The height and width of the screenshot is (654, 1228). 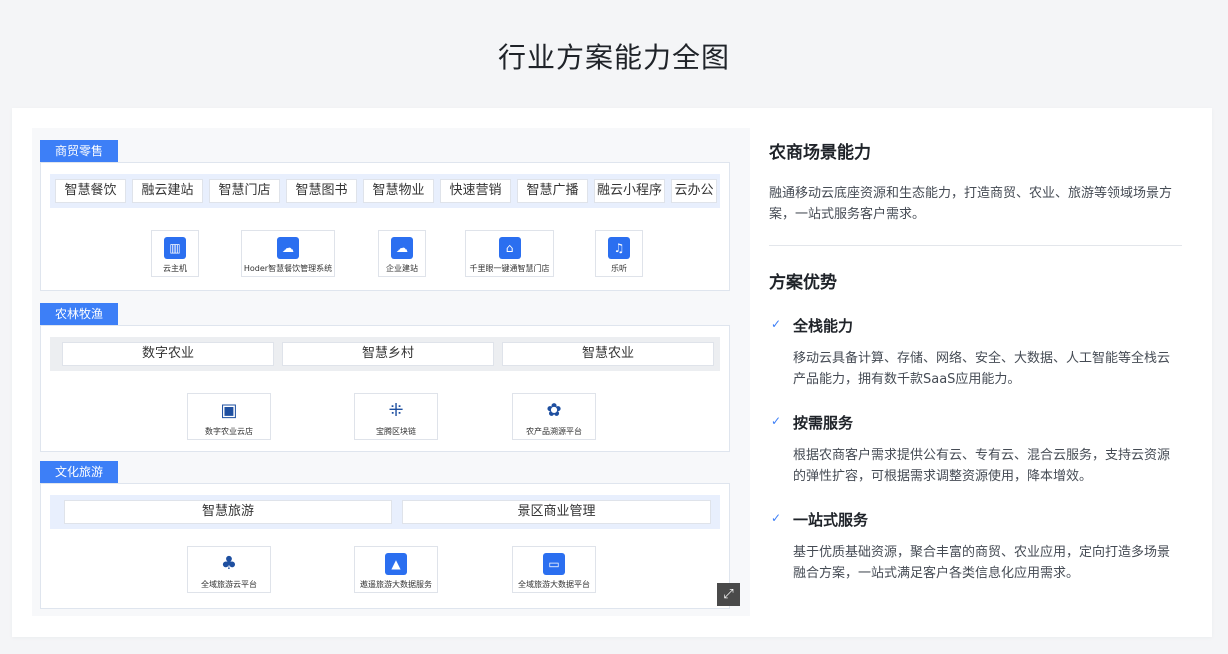 I want to click on shop-icon: ▣, so click(x=229, y=410).